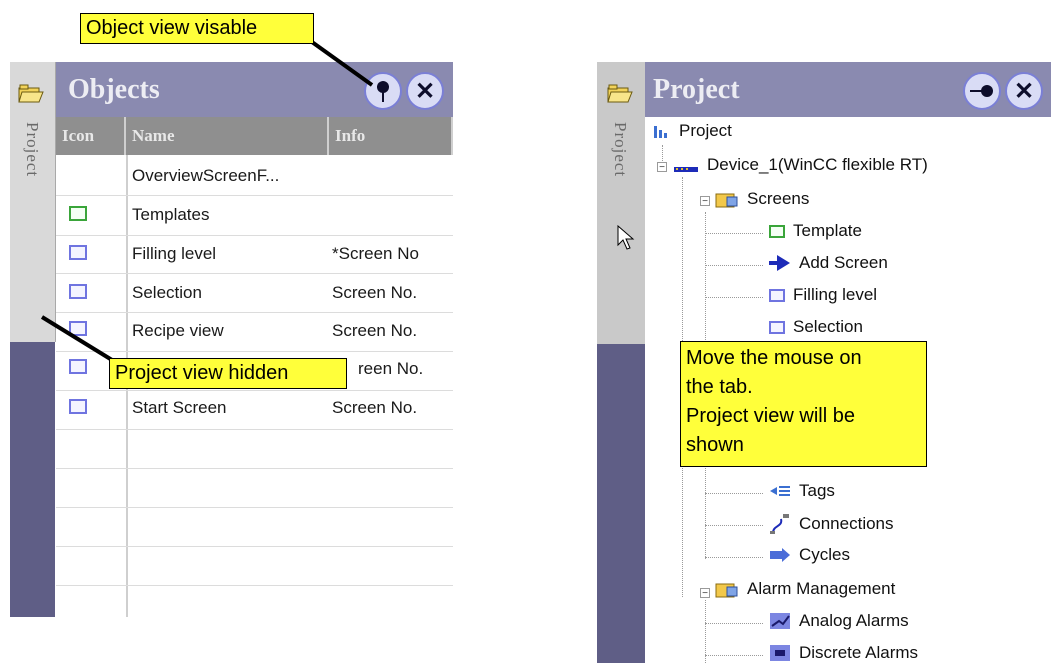 Image resolution: width=1051 pixels, height=663 pixels. What do you see at coordinates (848, 89) in the screenshot?
I see `project-header: Project ✕` at bounding box center [848, 89].